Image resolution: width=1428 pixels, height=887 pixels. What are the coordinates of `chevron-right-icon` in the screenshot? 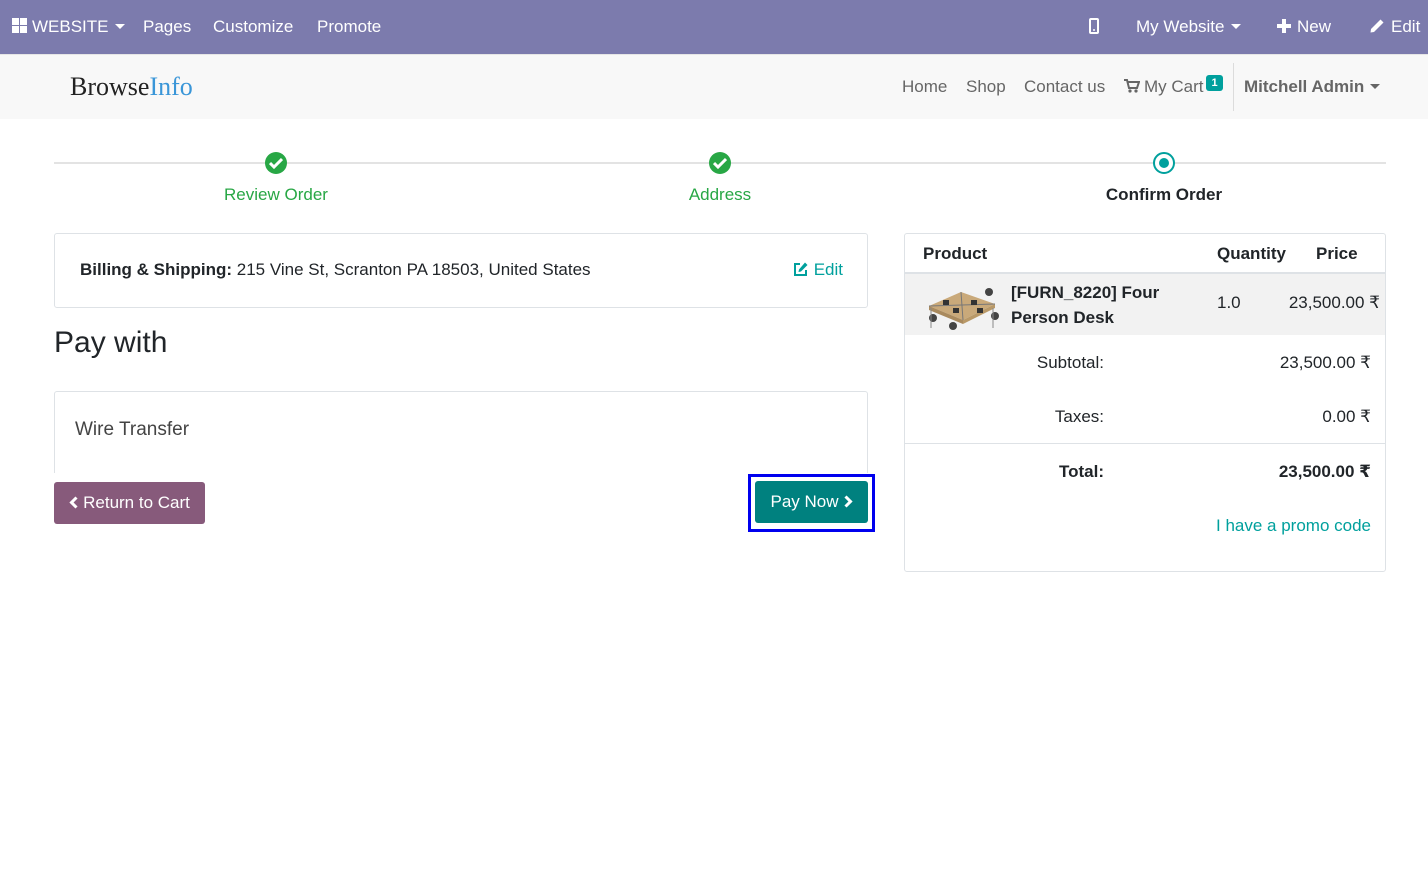 It's located at (848, 501).